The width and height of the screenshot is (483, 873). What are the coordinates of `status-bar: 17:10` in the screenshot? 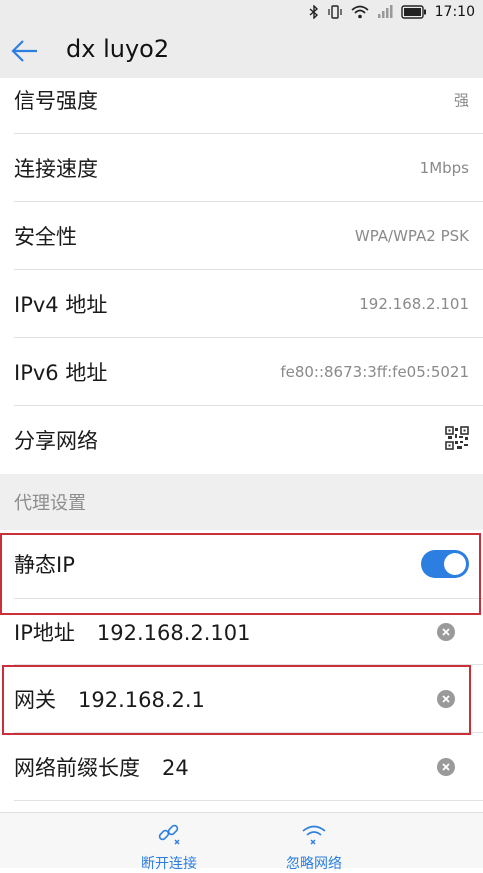 It's located at (241, 12).